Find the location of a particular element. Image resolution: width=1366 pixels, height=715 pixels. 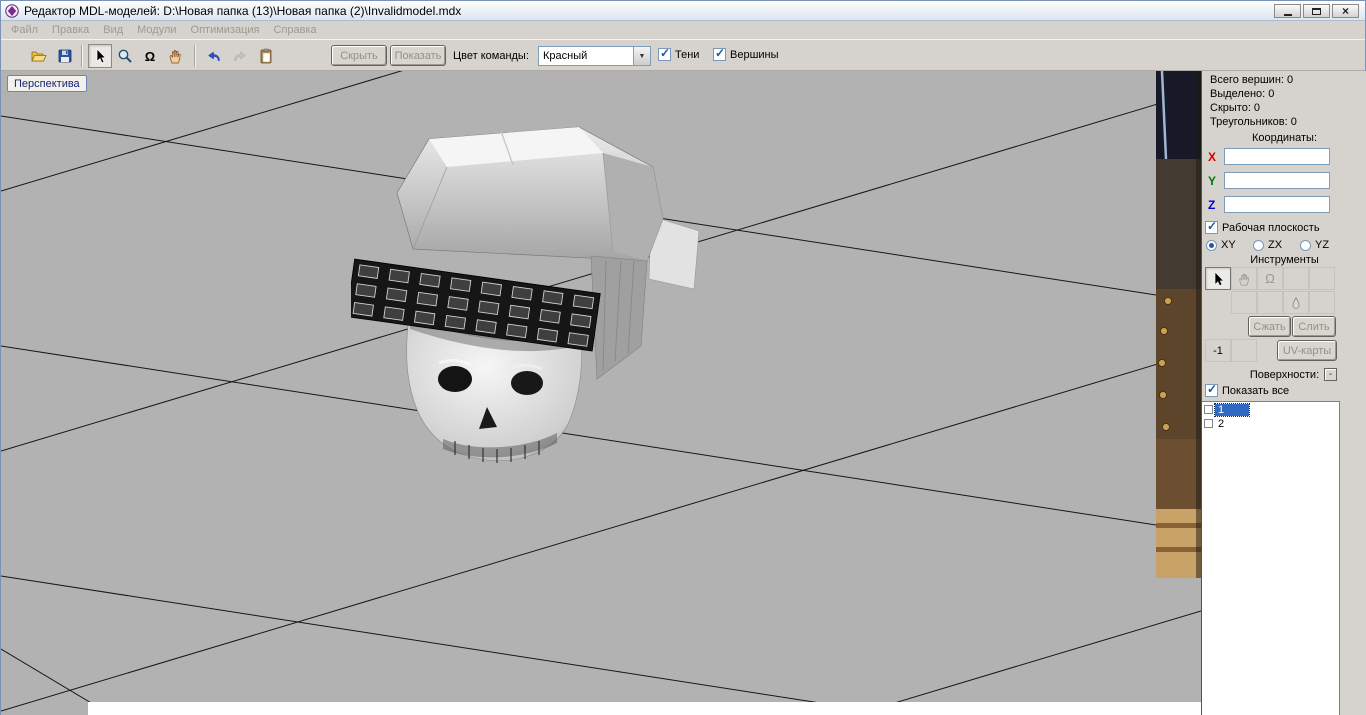

menu-item-modules: Модули is located at coordinates (156, 30).